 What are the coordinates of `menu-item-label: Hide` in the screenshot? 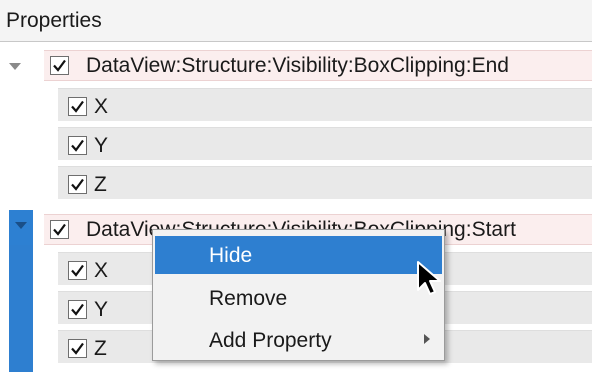 It's located at (231, 255).